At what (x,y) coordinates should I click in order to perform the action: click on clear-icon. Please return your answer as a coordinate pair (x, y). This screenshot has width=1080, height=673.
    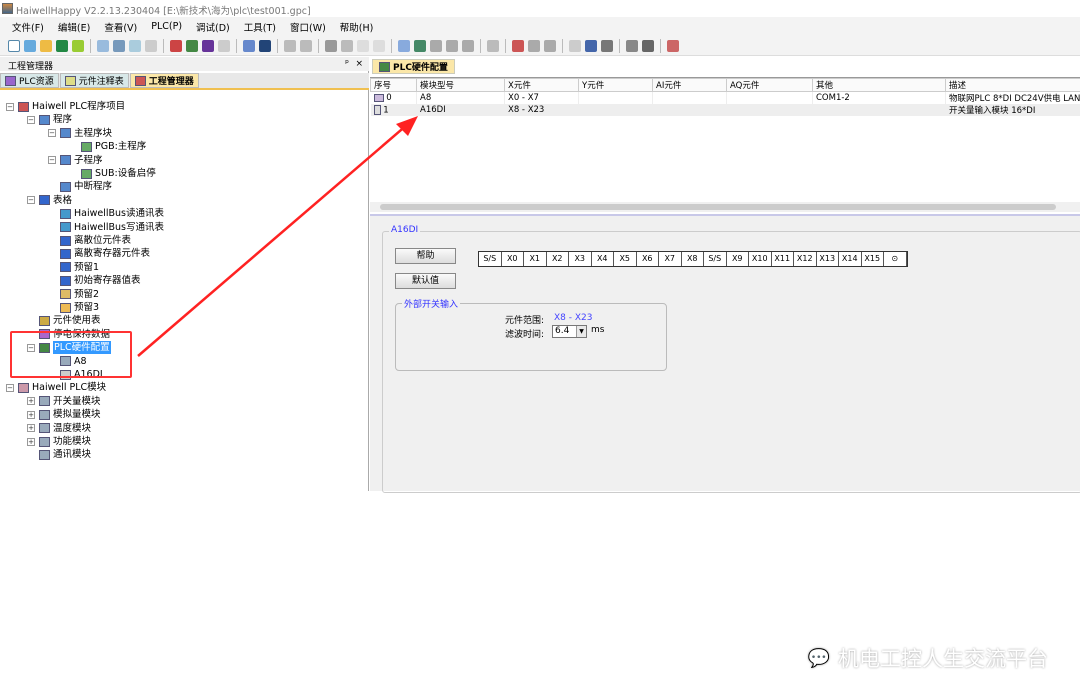
    Looking at the image, I should click on (607, 46).